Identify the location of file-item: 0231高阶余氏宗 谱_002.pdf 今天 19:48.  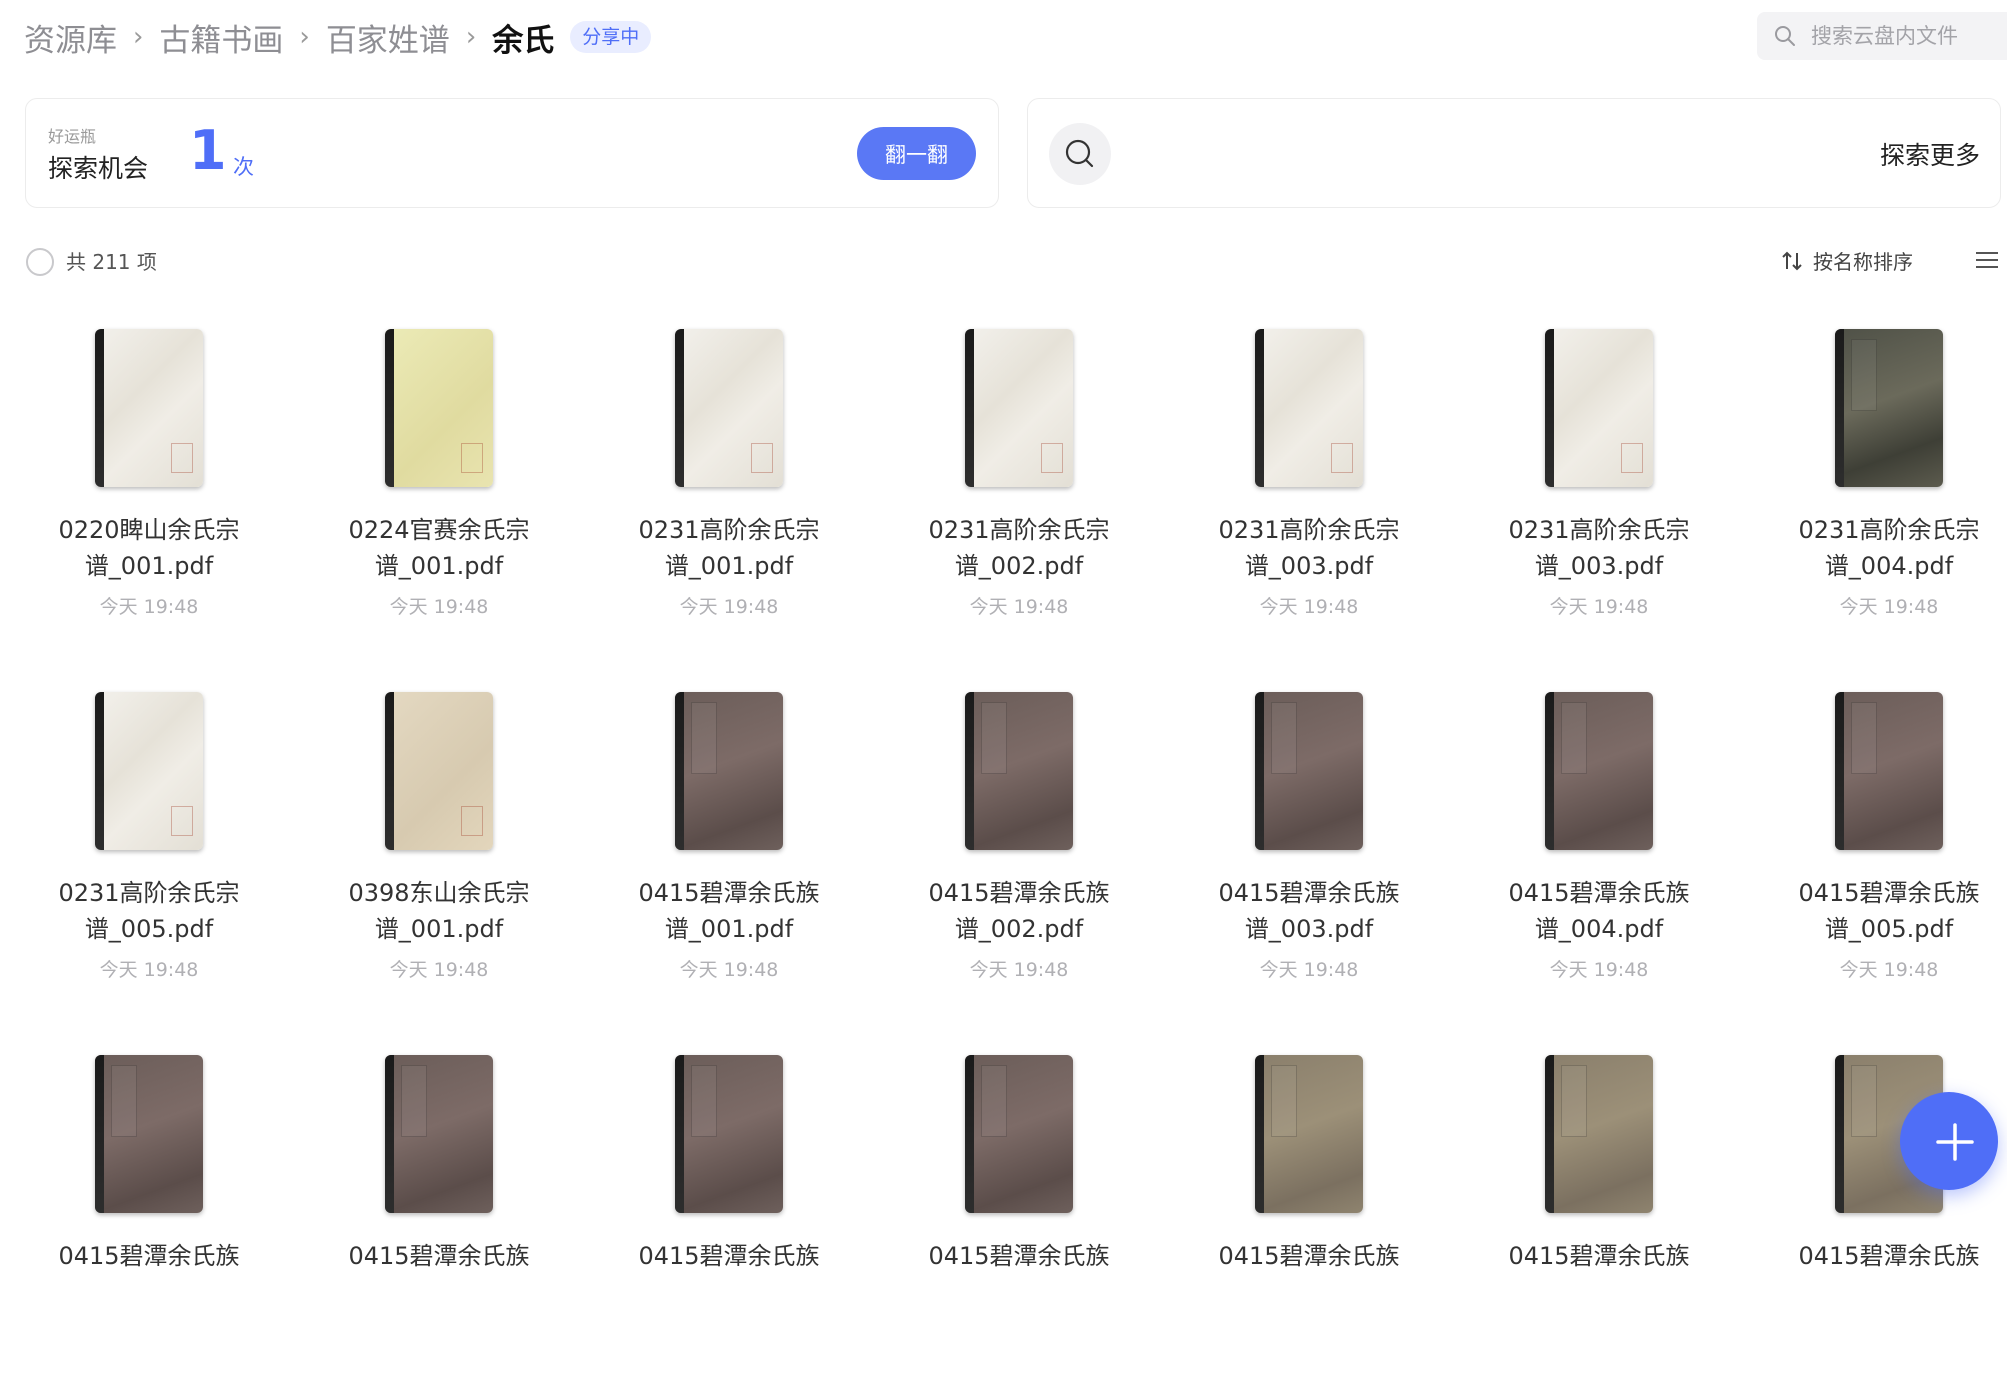
(1019, 481).